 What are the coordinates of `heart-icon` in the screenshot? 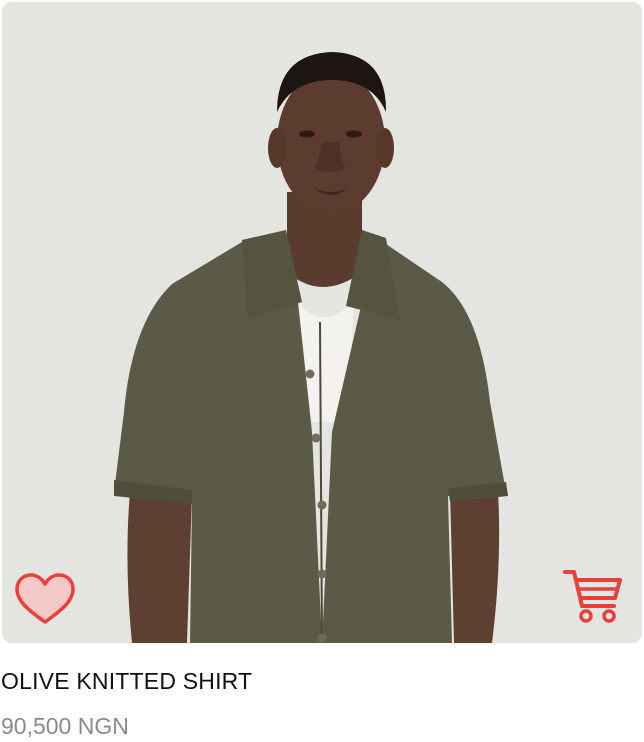 It's located at (45, 598).